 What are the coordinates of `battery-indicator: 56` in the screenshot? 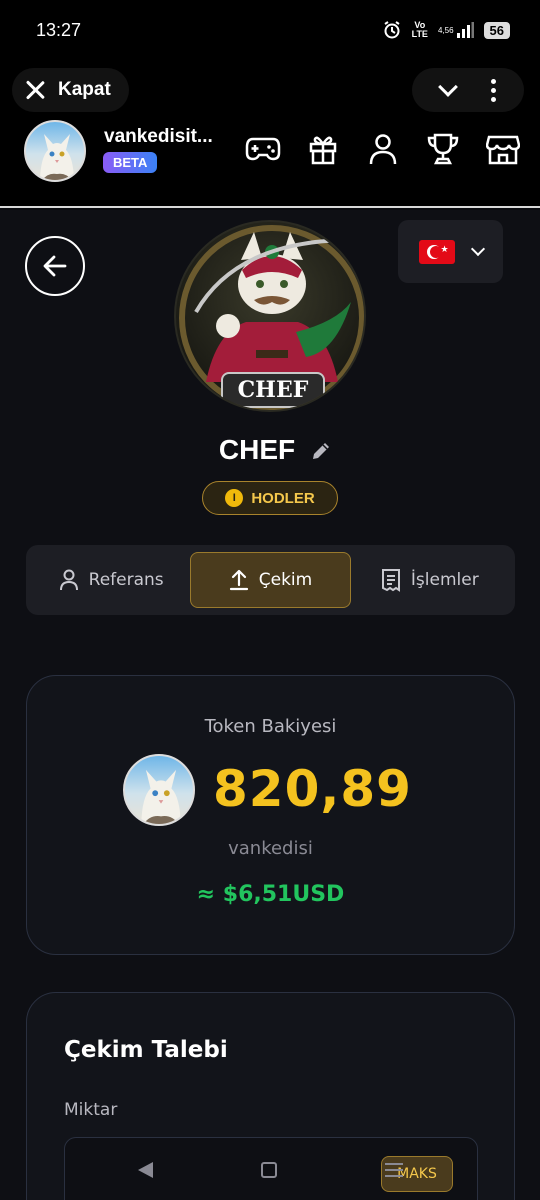 It's located at (496, 30).